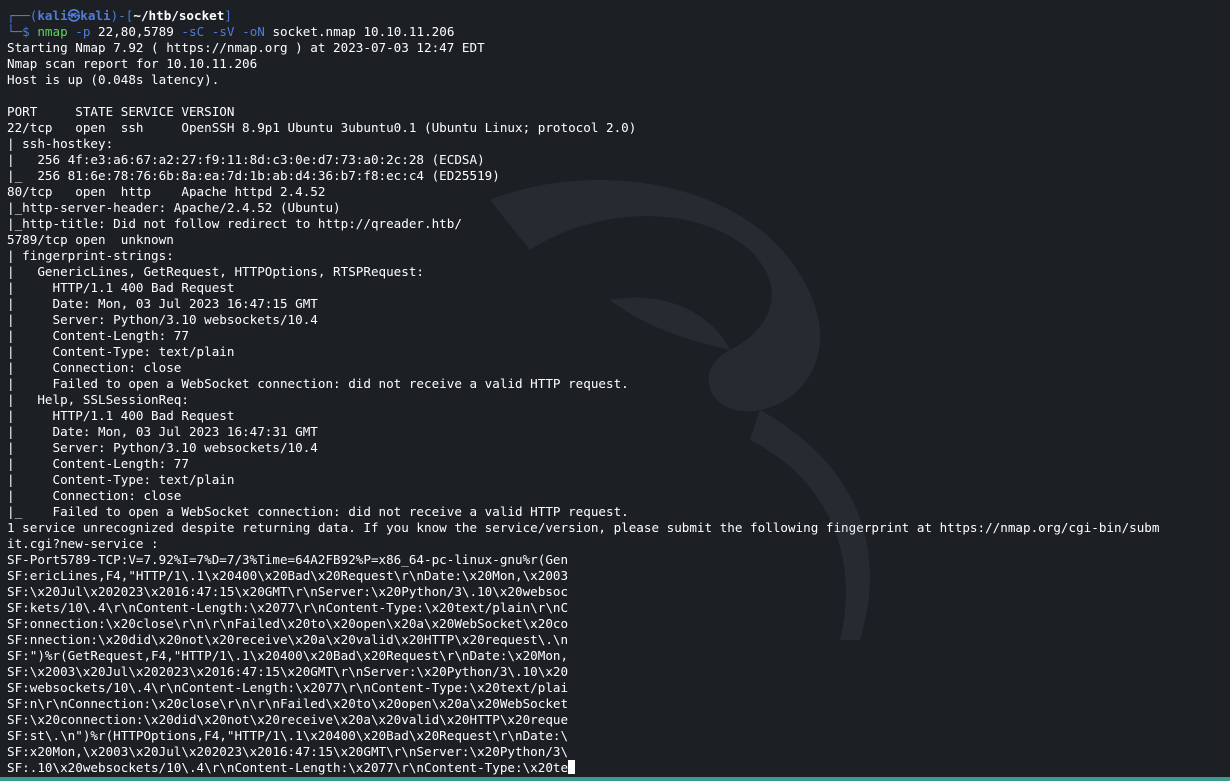 Image resolution: width=1230 pixels, height=781 pixels. What do you see at coordinates (98, 399) in the screenshot?
I see `output-line: | Help, SSLSessionReq:` at bounding box center [98, 399].